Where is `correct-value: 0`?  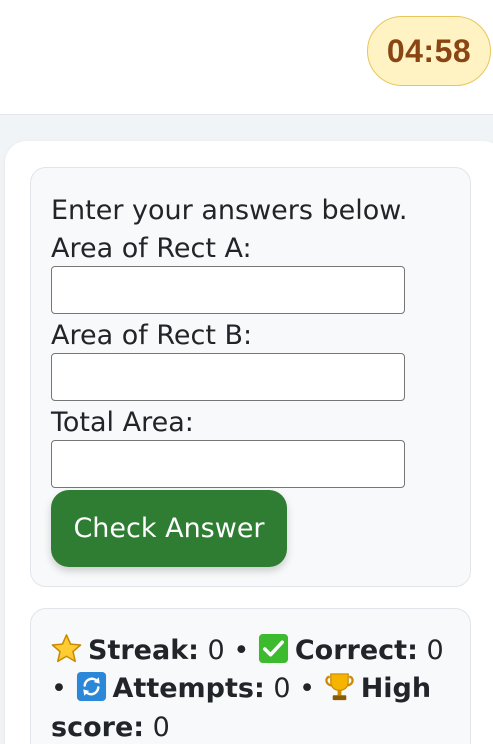 correct-value: 0 is located at coordinates (435, 650).